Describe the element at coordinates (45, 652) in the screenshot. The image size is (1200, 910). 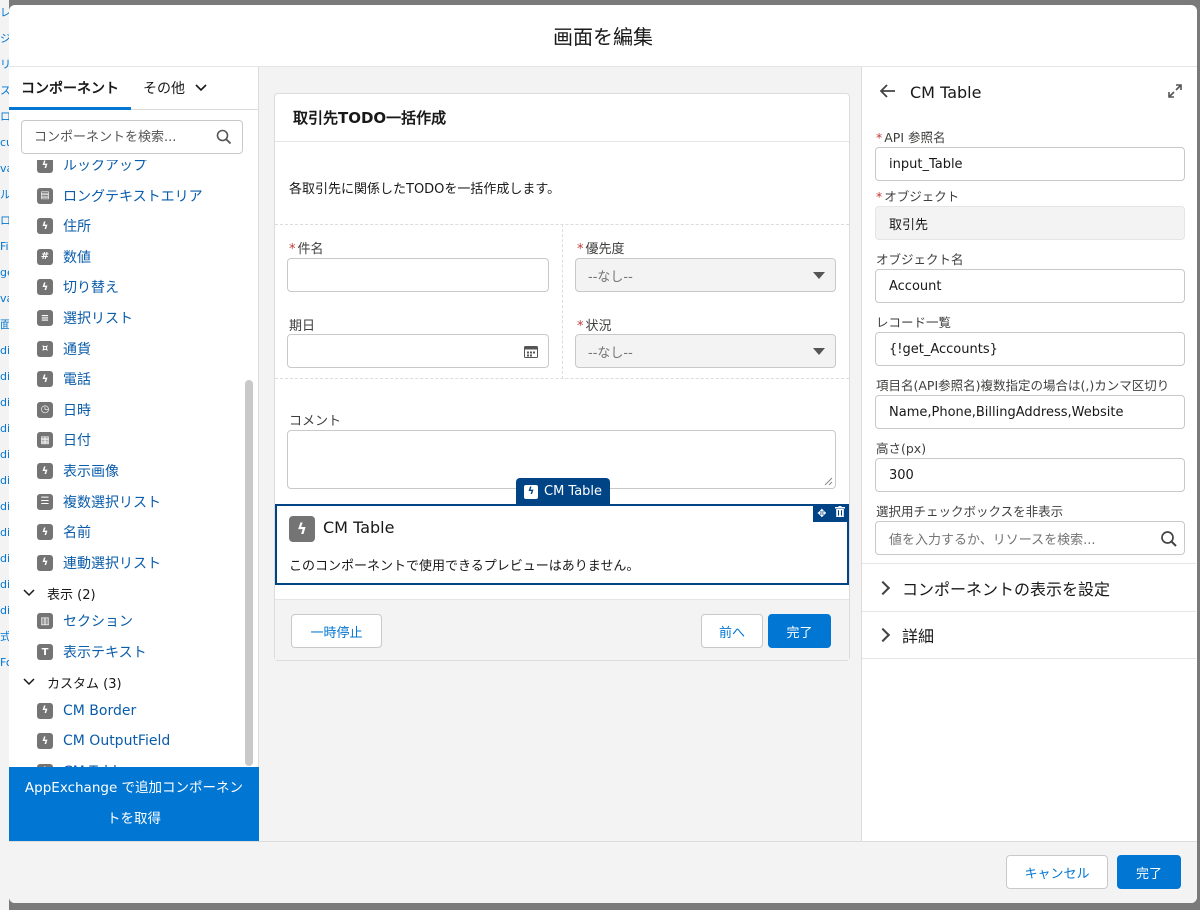
I see `text-icon: T` at that location.